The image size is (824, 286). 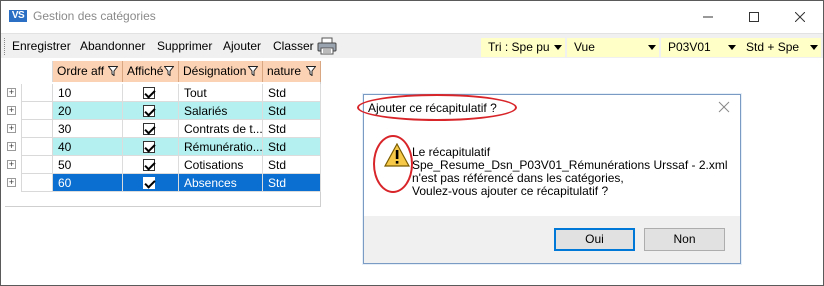 What do you see at coordinates (584, 47) in the screenshot?
I see `view-combo-value: Vue` at bounding box center [584, 47].